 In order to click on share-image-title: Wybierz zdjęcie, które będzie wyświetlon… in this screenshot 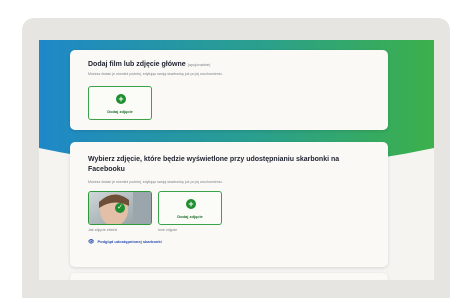, I will do `click(214, 164)`.